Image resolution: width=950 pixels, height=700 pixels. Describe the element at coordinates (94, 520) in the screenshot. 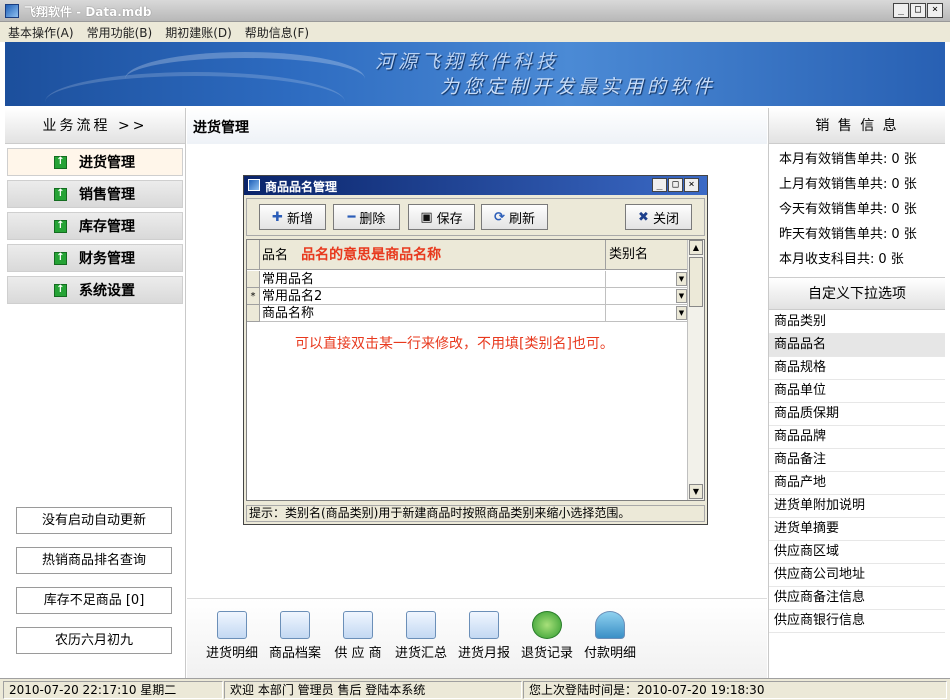

I see `auto-update-button: 没有启动自动更新` at that location.